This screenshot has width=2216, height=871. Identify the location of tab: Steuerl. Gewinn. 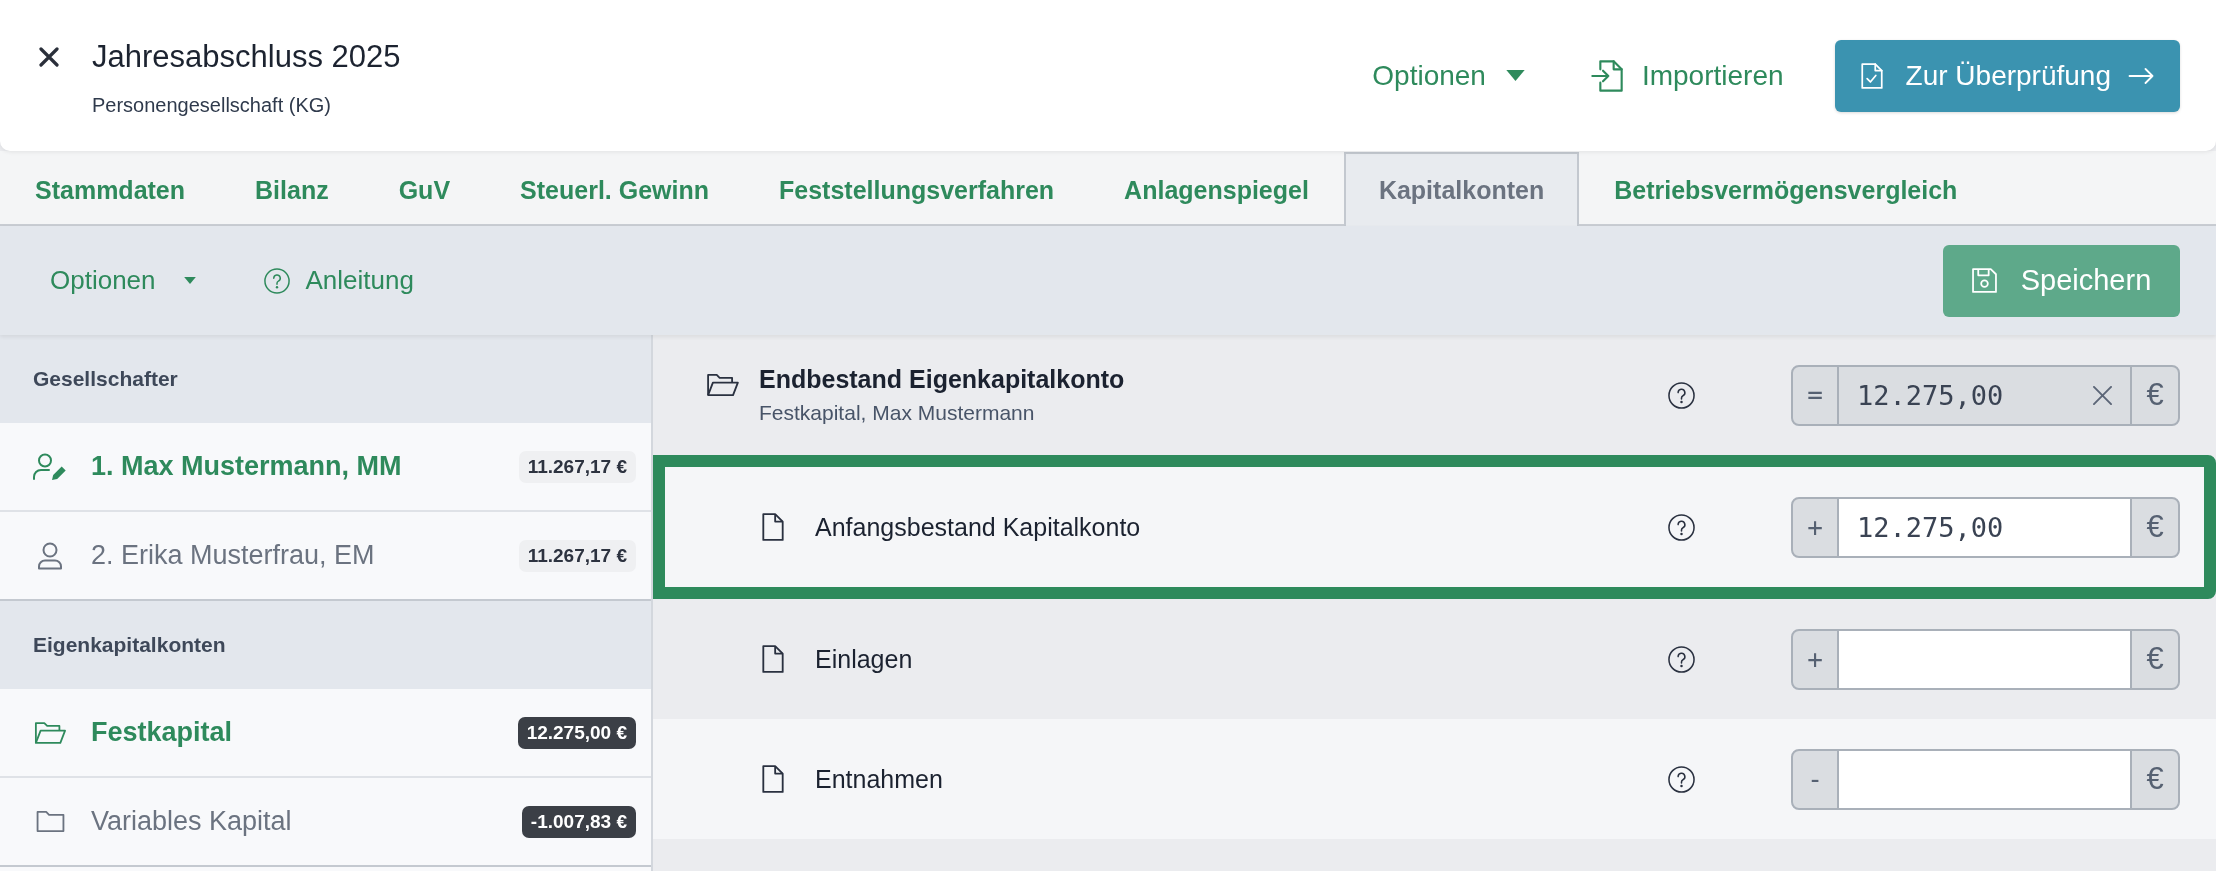
(614, 189).